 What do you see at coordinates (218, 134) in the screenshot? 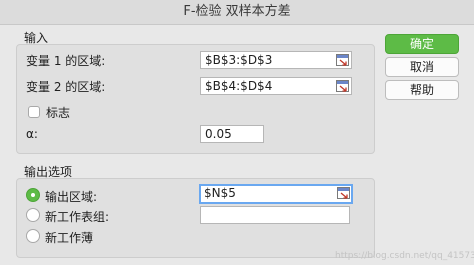
I see `alpha-value: 0.05` at bounding box center [218, 134].